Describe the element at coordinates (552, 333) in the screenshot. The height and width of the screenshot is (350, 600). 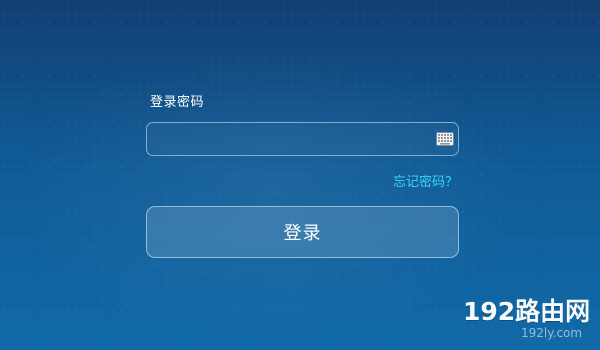
I see `watermark-domain: 192ly.com` at that location.